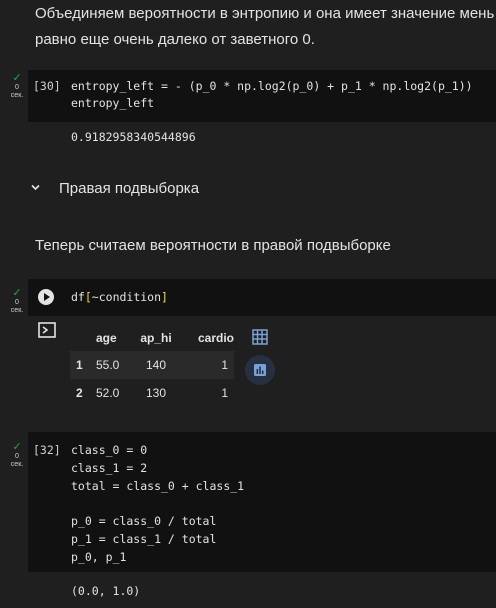 Image resolution: width=496 pixels, height=608 pixels. What do you see at coordinates (78, 297) in the screenshot?
I see `code-token: df` at bounding box center [78, 297].